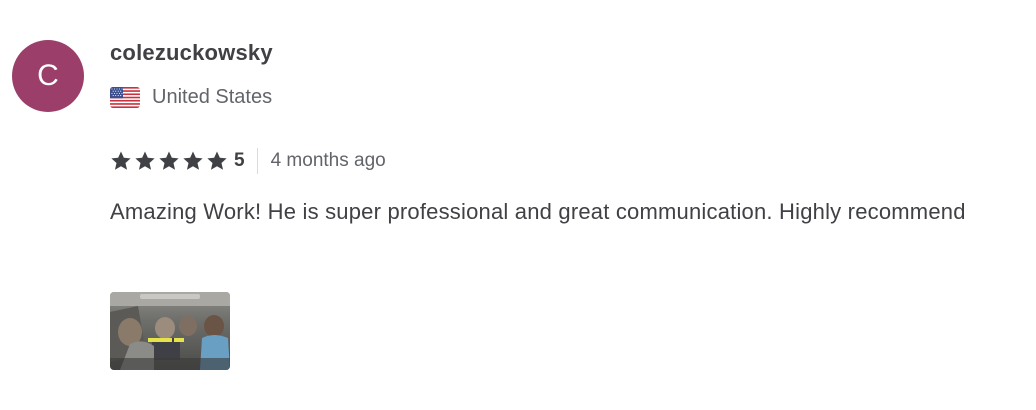  I want to click on avatar: C, so click(48, 76).